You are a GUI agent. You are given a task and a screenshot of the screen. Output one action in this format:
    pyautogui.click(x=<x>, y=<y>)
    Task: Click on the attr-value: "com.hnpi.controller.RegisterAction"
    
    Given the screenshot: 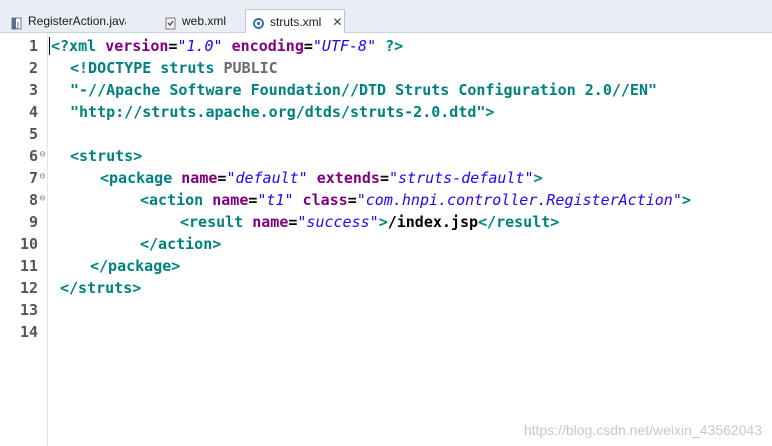 What is the action you would take?
    pyautogui.click(x=519, y=200)
    